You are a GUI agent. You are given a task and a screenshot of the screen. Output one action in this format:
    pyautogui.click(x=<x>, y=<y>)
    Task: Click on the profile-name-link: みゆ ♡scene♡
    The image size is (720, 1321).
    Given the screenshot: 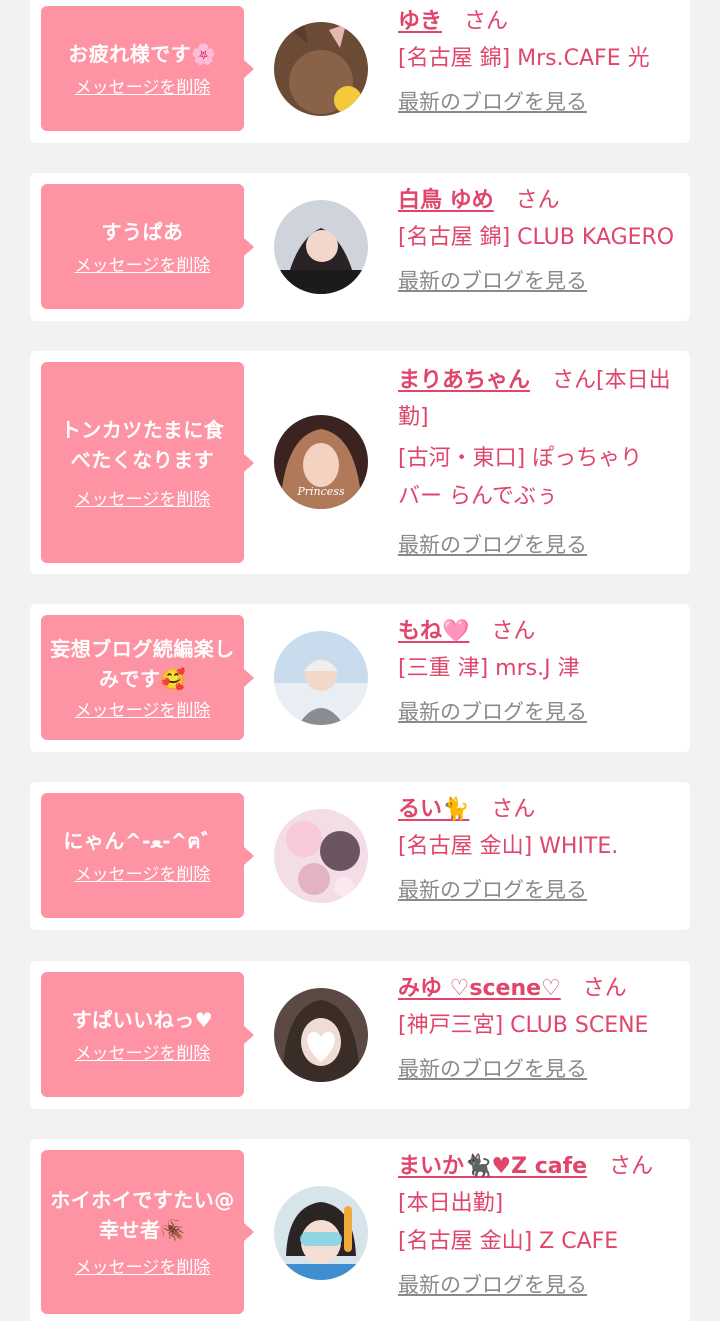 What is the action you would take?
    pyautogui.click(x=479, y=988)
    